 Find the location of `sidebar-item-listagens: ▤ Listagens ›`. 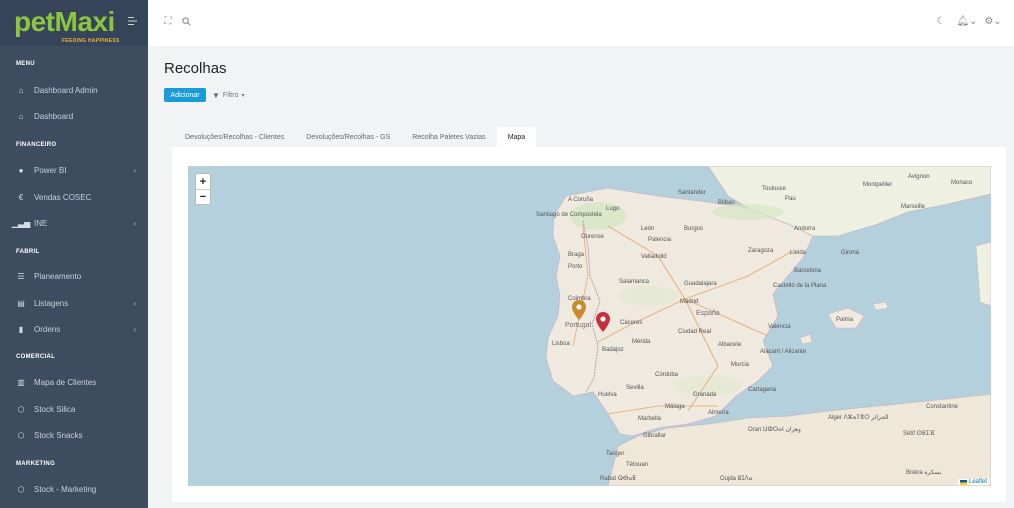

sidebar-item-listagens: ▤ Listagens › is located at coordinates (74, 303).